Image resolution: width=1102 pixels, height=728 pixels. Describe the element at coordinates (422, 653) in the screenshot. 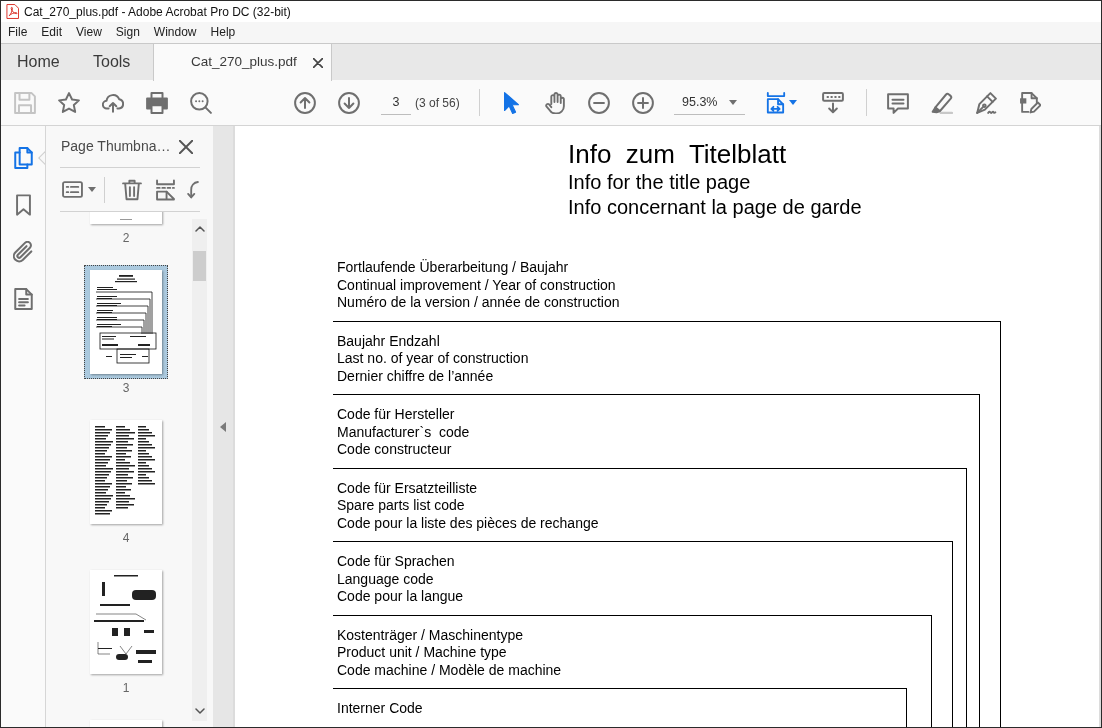

I see `field-label: Product unit / Machine type` at that location.